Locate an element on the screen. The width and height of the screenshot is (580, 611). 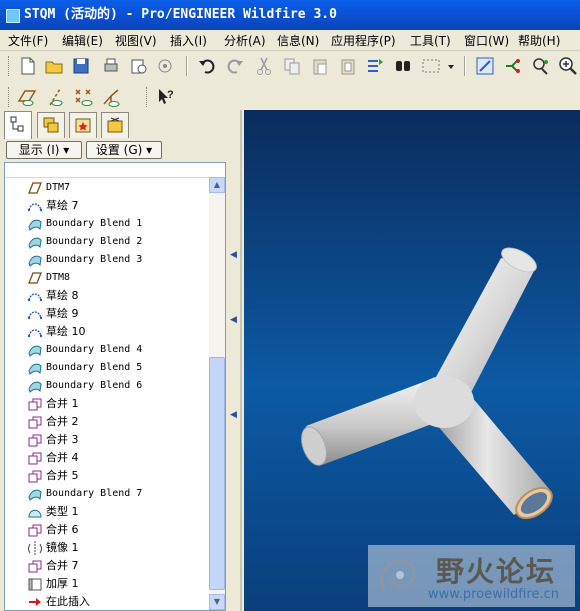
tree-scrollbar: ▲ ▼ is located at coordinates (217, 393).